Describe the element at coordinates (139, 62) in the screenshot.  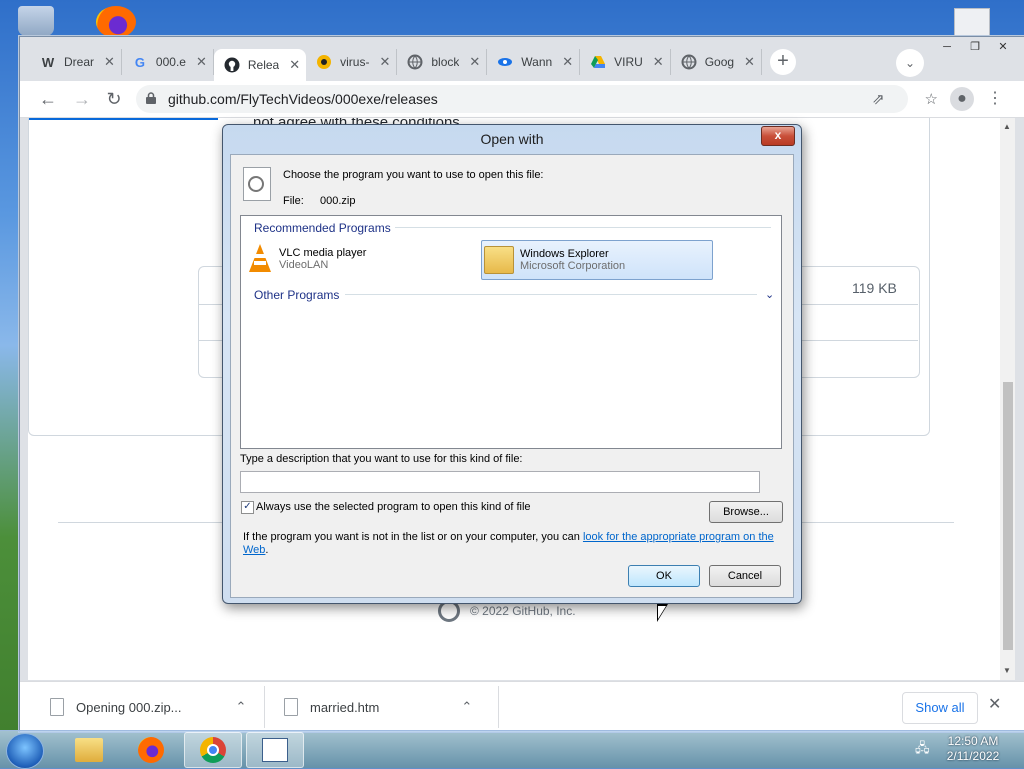
I see `google-icon: G` at that location.